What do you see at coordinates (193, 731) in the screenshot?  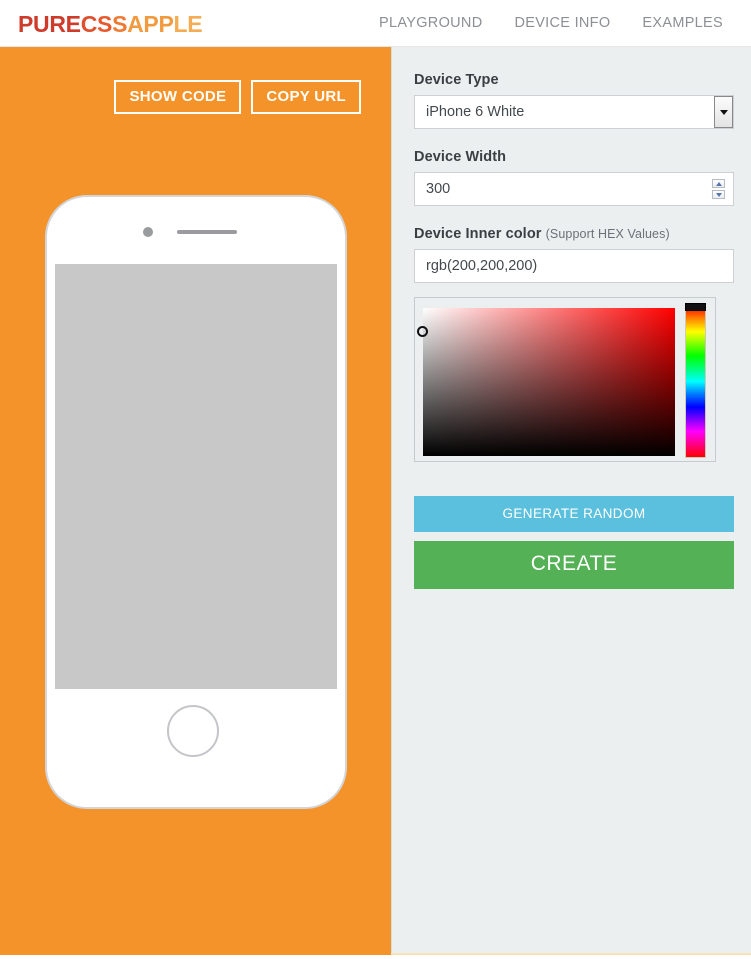 I see `home-button-icon` at bounding box center [193, 731].